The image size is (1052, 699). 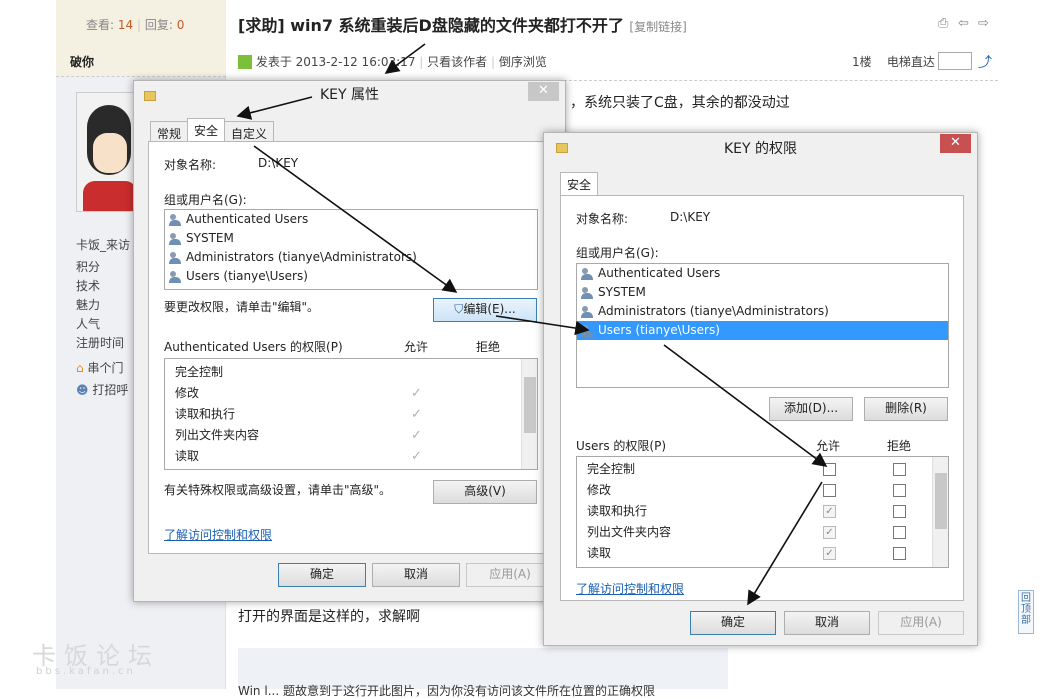 What do you see at coordinates (158, 25) in the screenshot?
I see `replies-label: 回复:` at bounding box center [158, 25].